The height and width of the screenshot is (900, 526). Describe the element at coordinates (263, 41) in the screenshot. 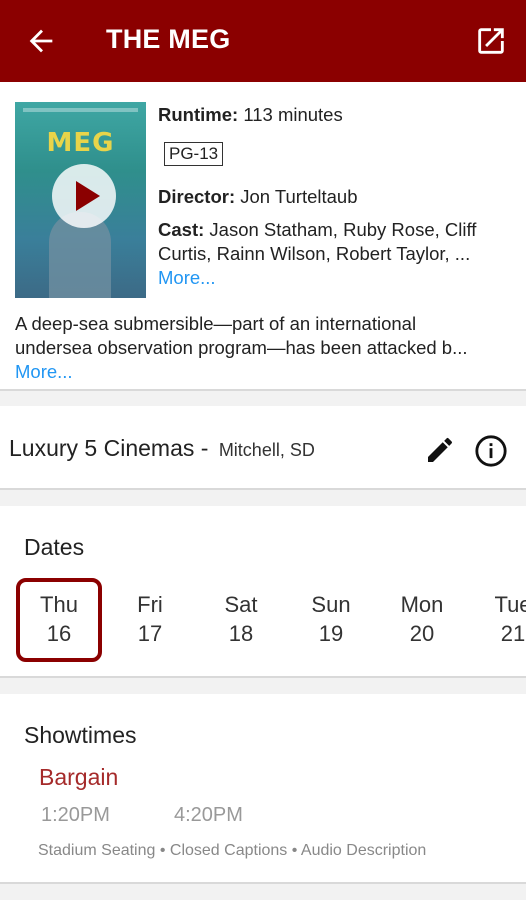

I see `app-bar: THE MEG` at that location.